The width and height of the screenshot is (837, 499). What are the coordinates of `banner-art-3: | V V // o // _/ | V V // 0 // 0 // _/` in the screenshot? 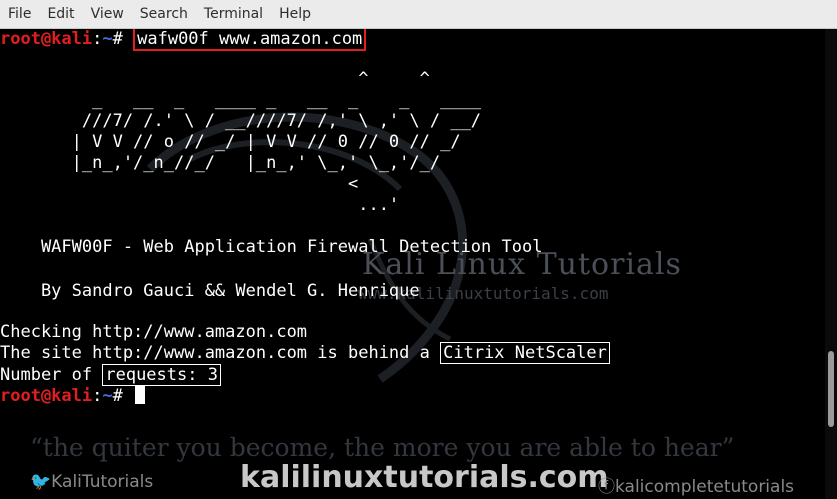 It's located at (230, 142).